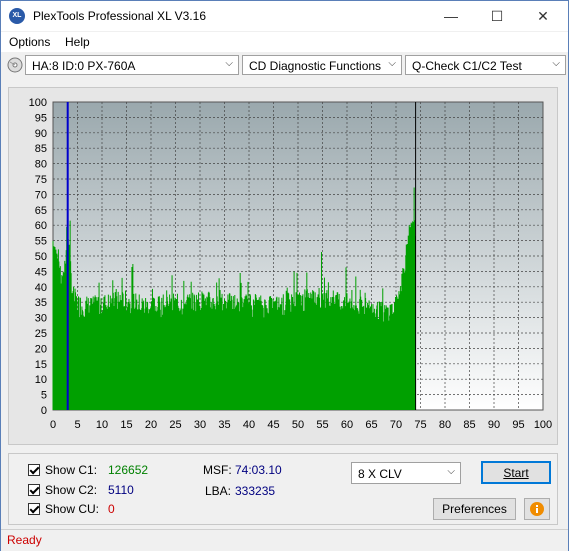 The width and height of the screenshot is (569, 551). Describe the element at coordinates (29, 42) in the screenshot. I see `menu-options: Options` at that location.